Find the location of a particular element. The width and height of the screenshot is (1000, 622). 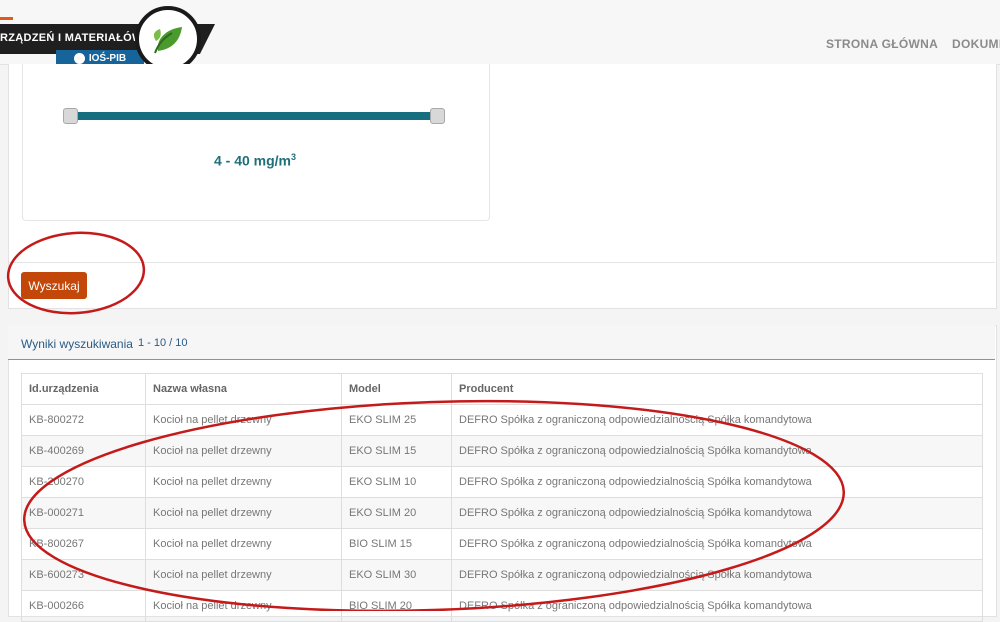

range-value-text: 4 - 40 mg/m is located at coordinates (252, 160).